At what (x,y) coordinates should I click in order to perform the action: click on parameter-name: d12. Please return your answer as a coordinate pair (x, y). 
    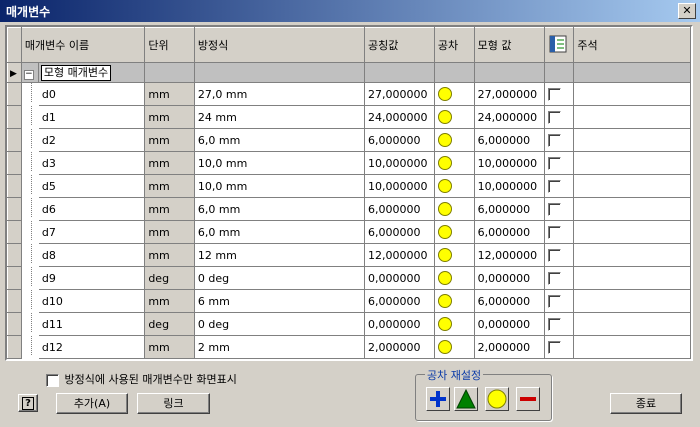
    Looking at the image, I should click on (91, 347).